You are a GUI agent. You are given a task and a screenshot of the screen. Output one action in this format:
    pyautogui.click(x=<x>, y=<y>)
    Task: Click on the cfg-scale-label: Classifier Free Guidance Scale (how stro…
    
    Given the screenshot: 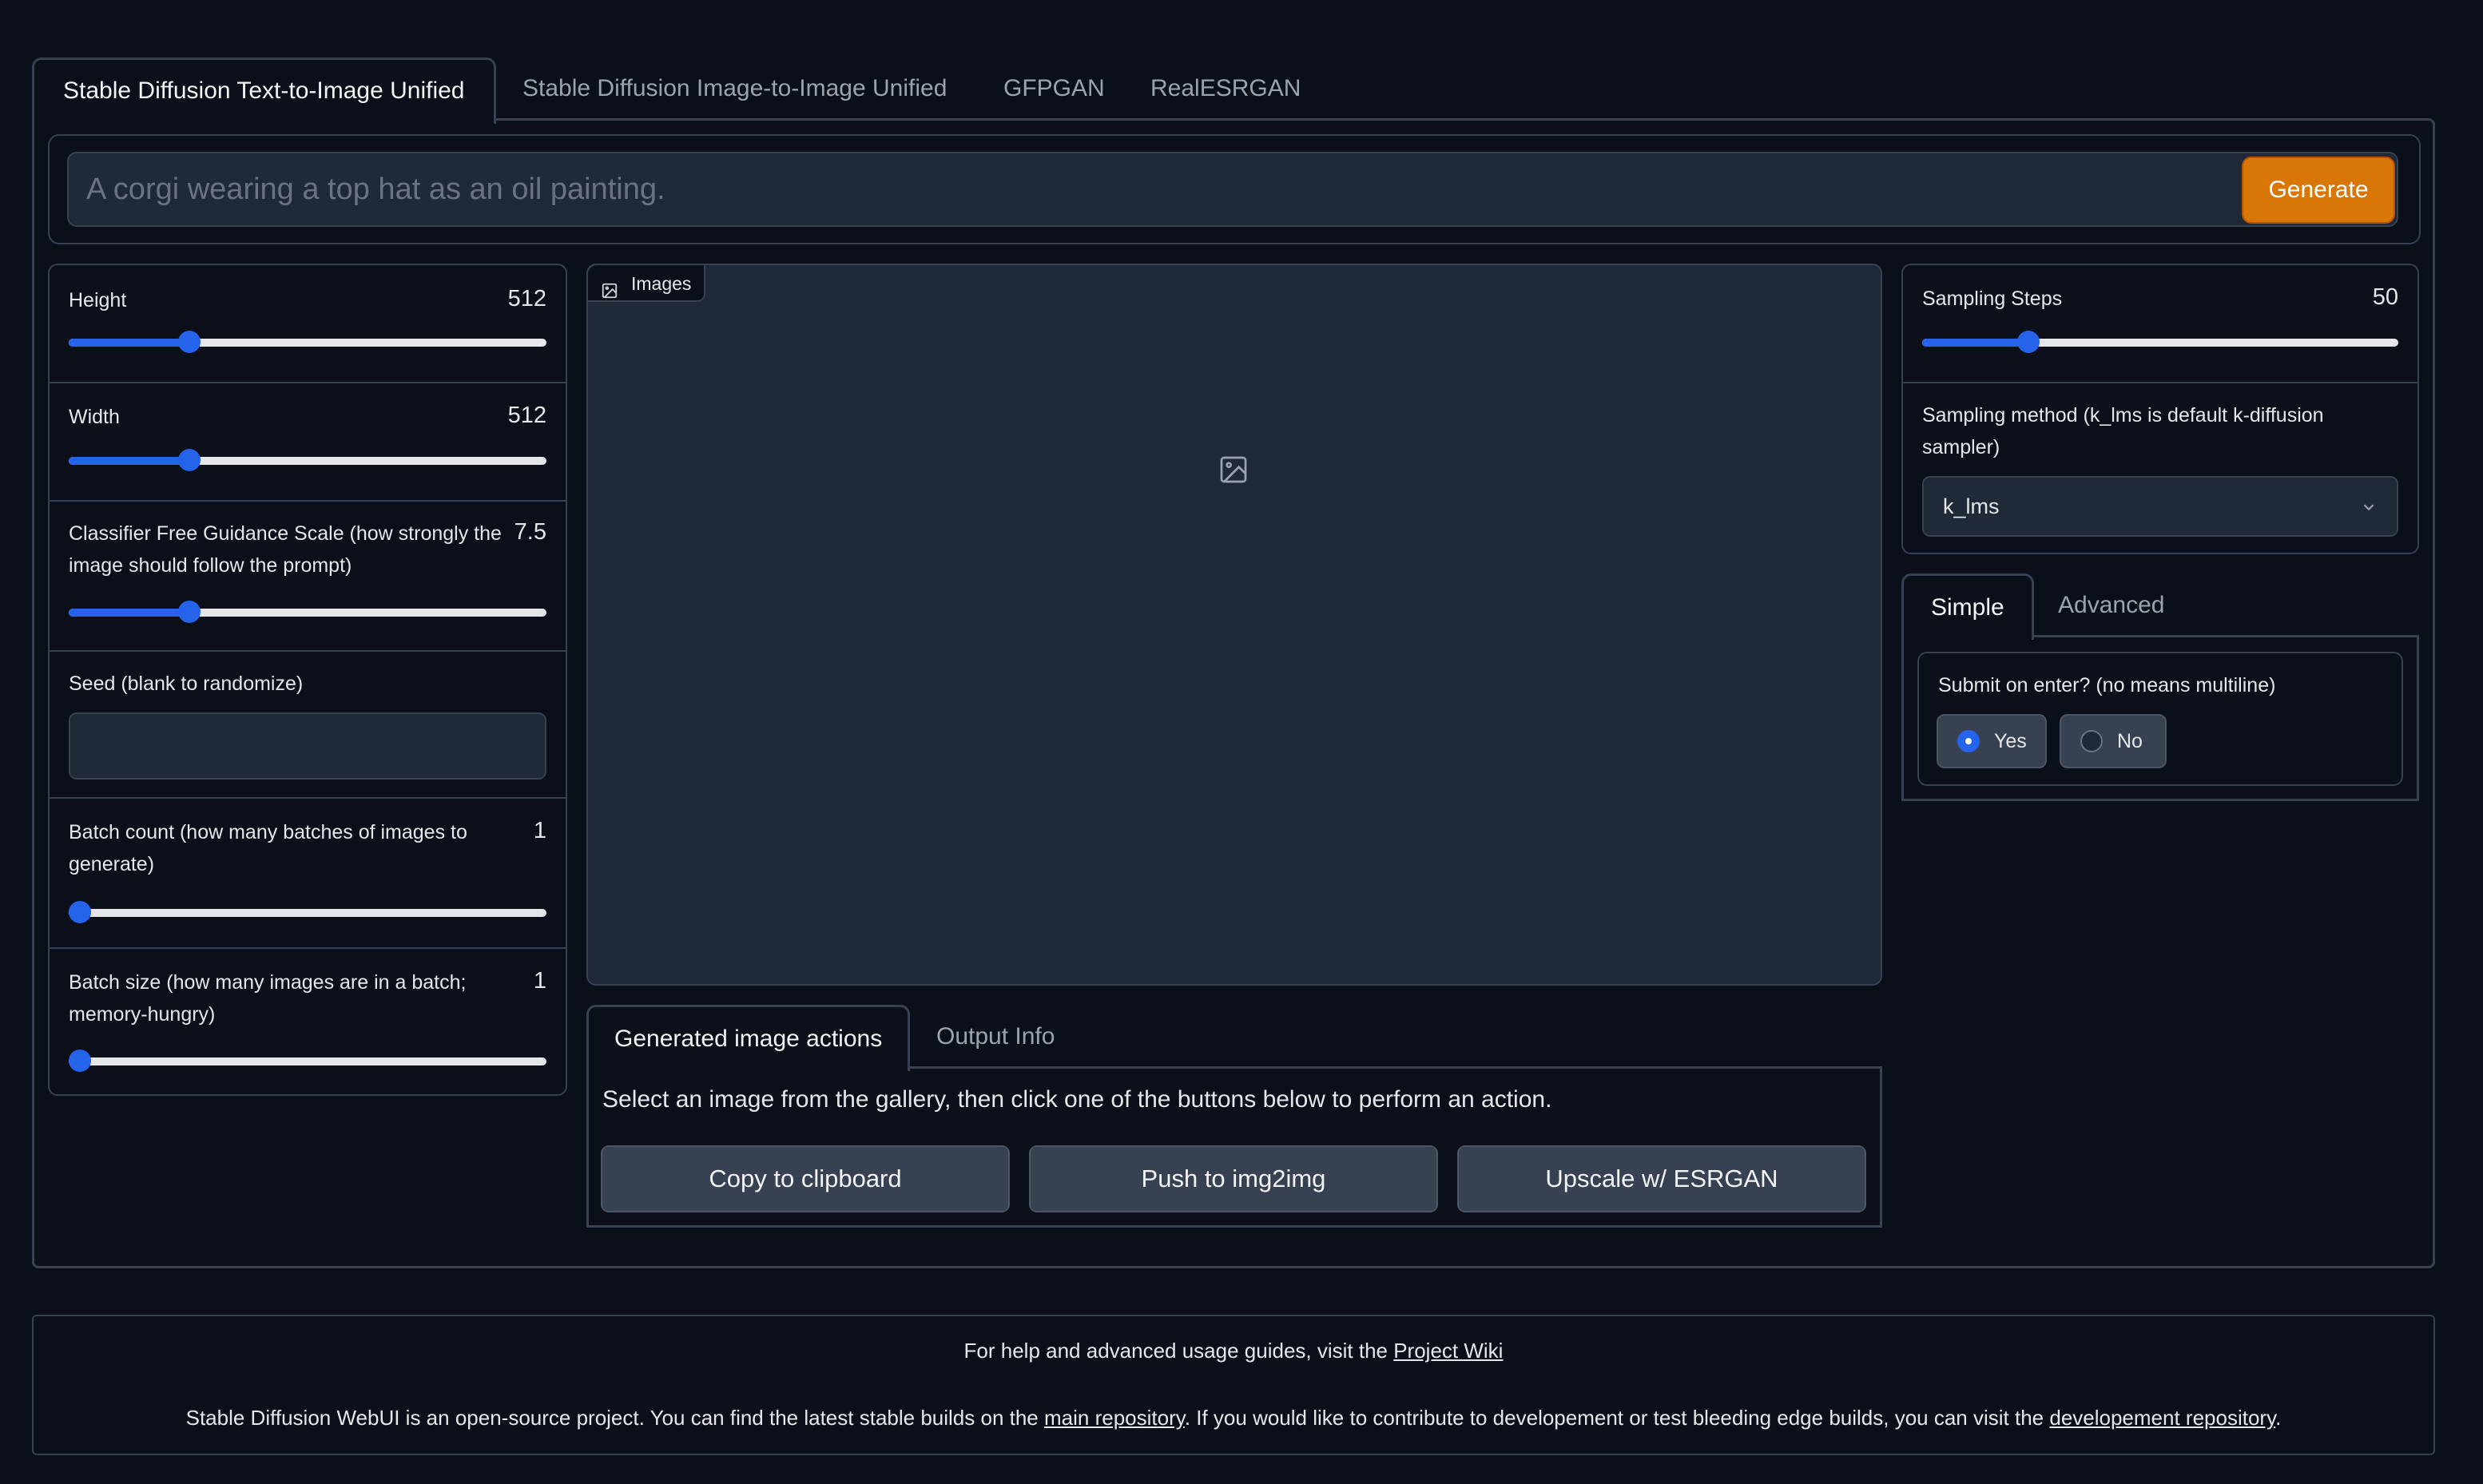 What is the action you would take?
    pyautogui.click(x=285, y=549)
    